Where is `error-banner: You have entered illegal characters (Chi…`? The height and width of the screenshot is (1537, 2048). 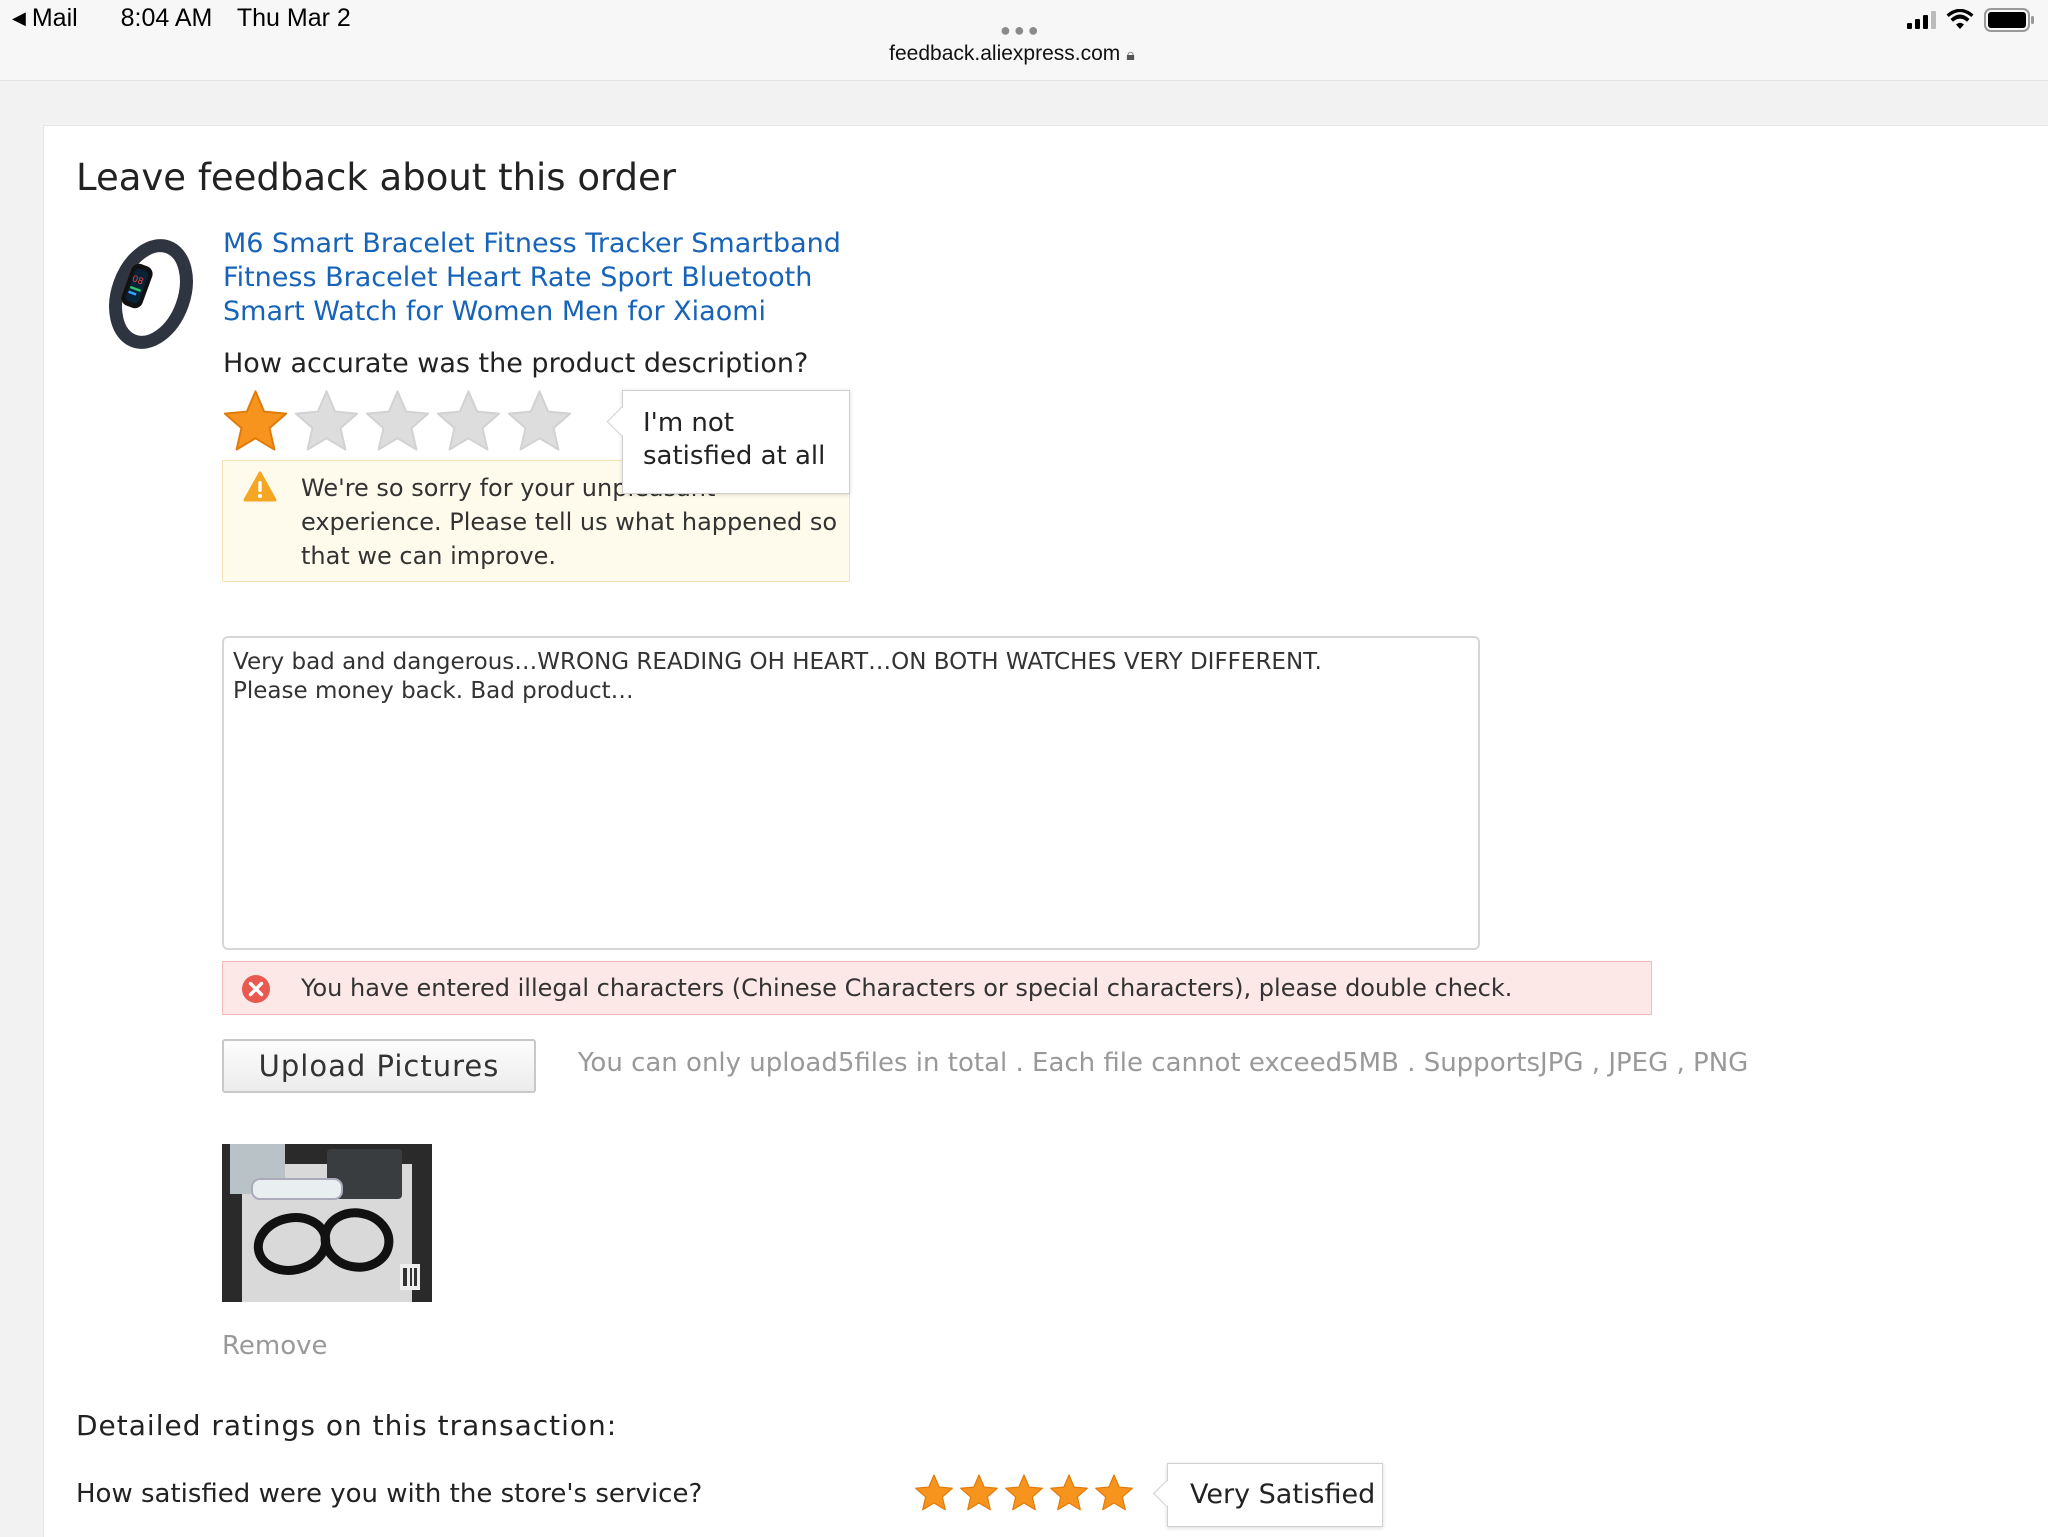 error-banner: You have entered illegal characters (Chi… is located at coordinates (937, 988).